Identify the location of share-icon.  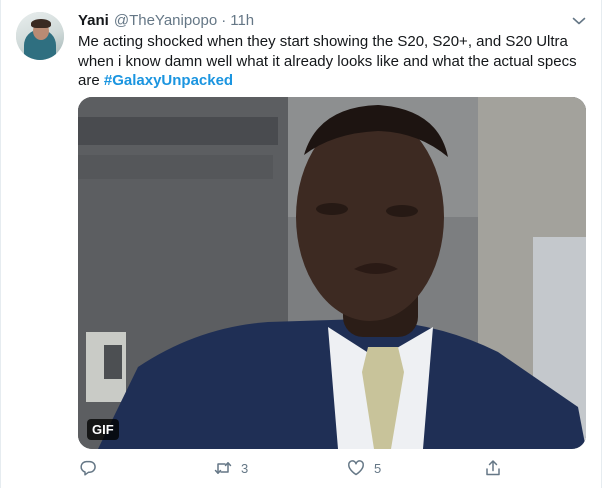
(493, 468).